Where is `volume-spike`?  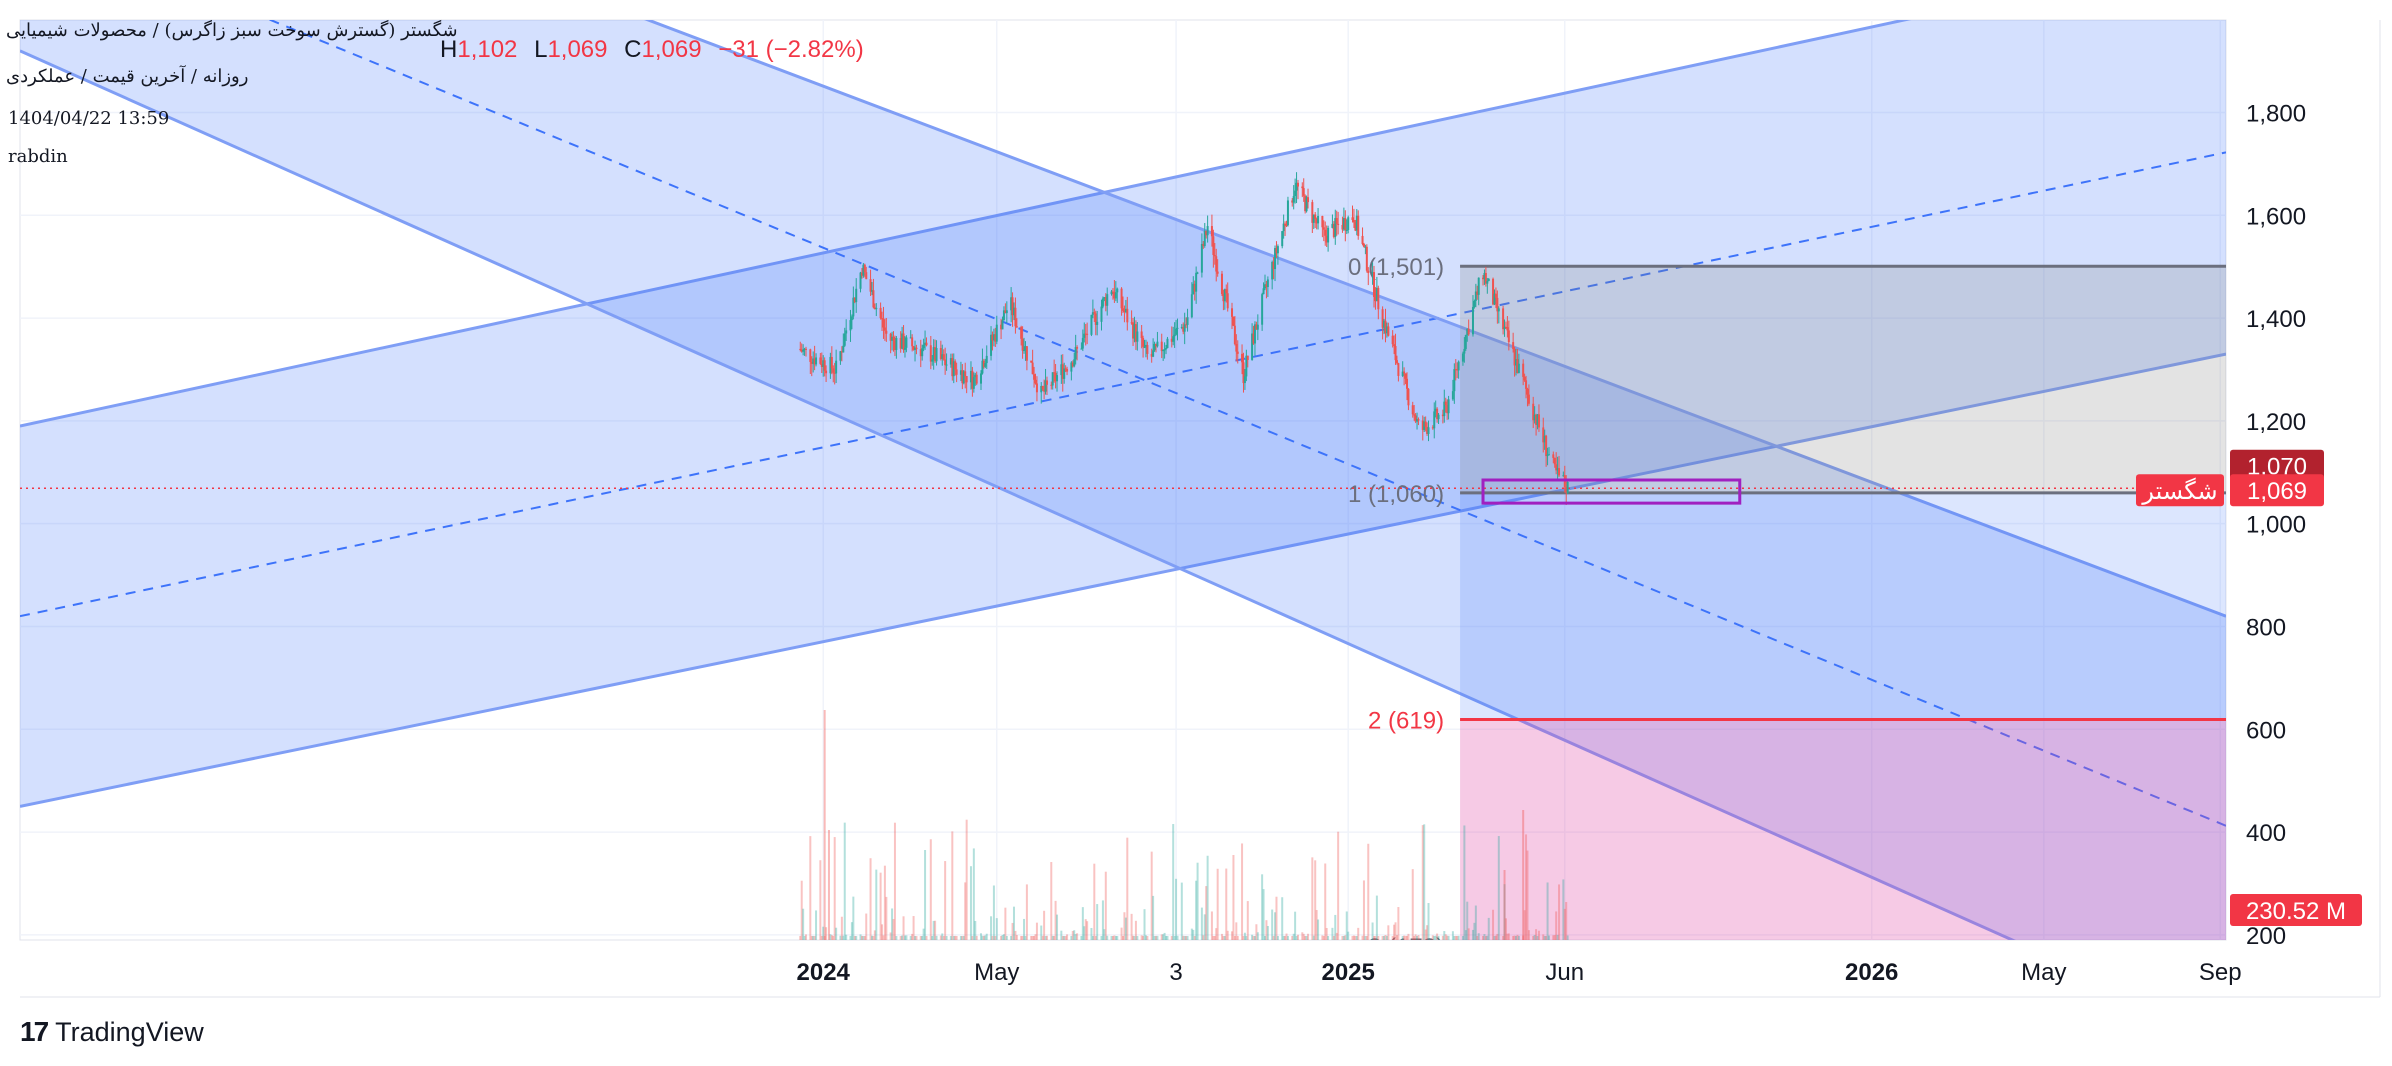 volume-spike is located at coordinates (824, 825).